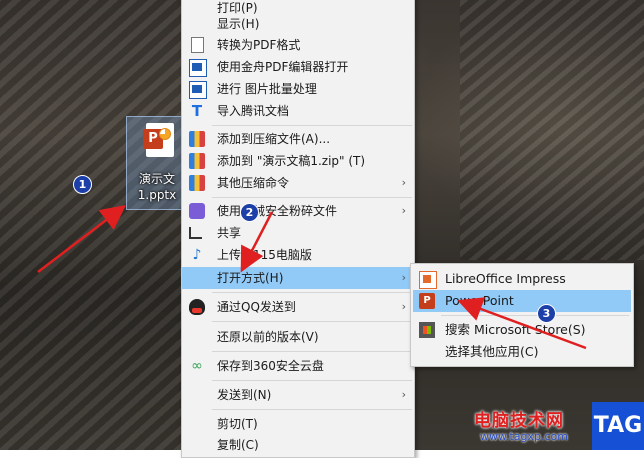  Describe the element at coordinates (618, 426) in the screenshot. I see `watermark-tag-logo: TAG` at that location.